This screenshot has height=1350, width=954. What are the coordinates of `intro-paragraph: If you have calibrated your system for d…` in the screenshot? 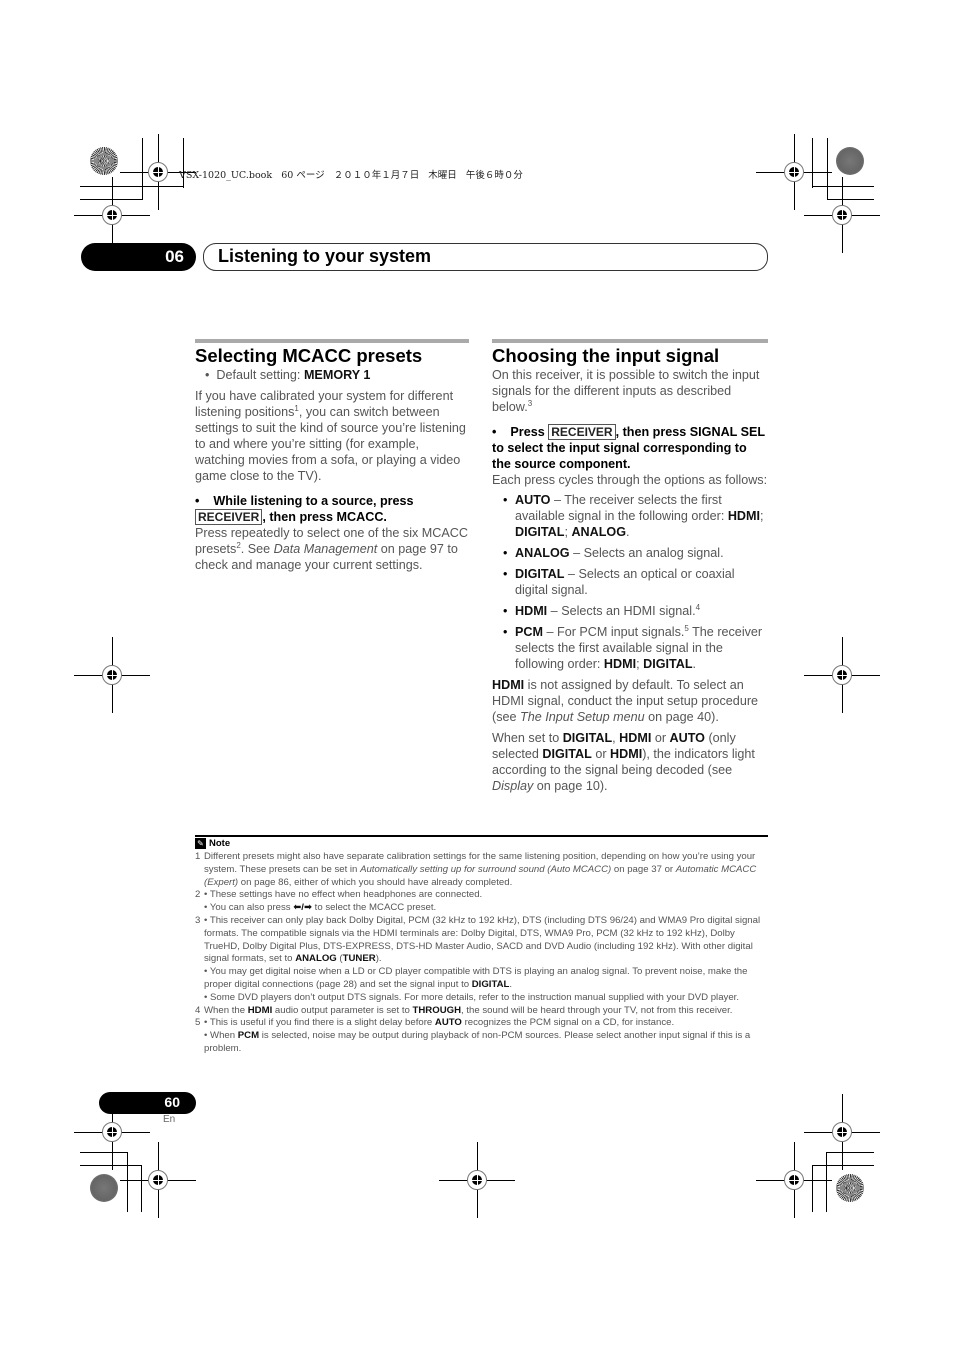 It's located at (330, 436).